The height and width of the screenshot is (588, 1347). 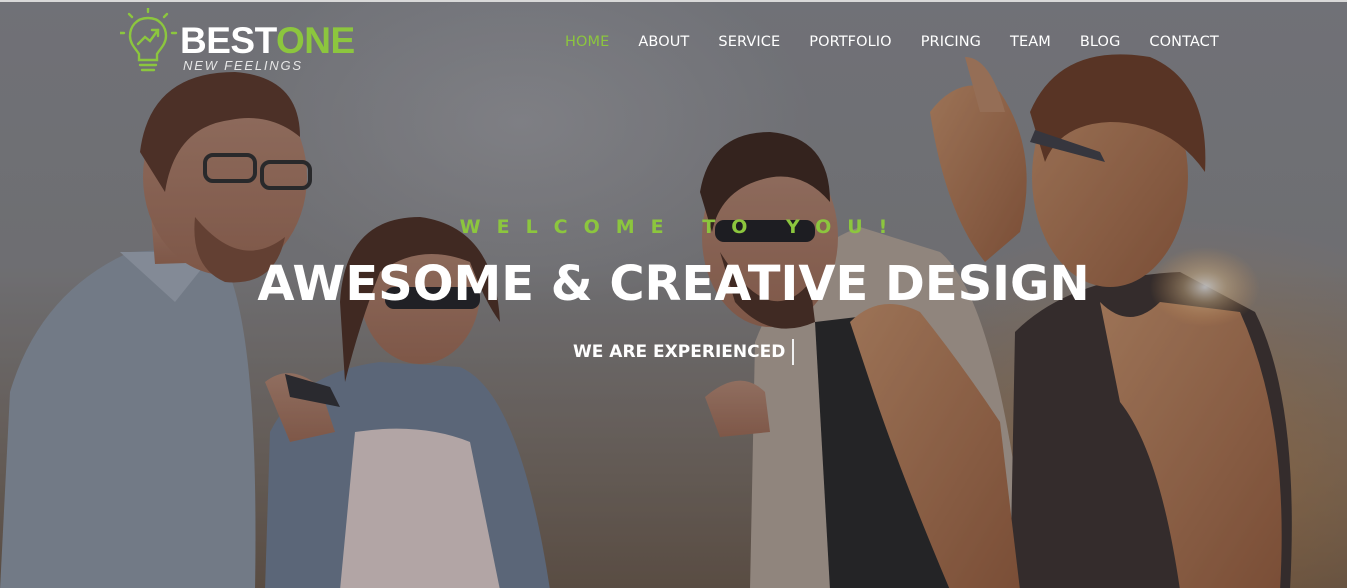 I want to click on brand-logo: BESTONE NEW FEELINGS, so click(x=240, y=41).